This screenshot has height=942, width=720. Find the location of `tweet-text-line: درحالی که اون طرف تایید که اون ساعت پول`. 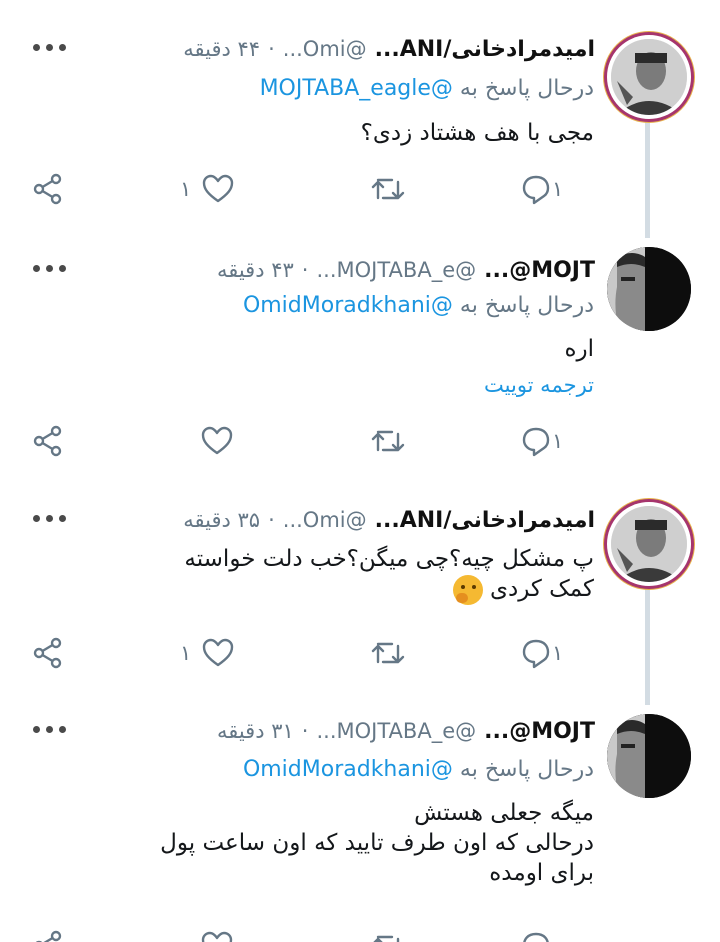

tweet-text-line: درحالی که اون طرف تایید که اون ساعت پول is located at coordinates (377, 843).